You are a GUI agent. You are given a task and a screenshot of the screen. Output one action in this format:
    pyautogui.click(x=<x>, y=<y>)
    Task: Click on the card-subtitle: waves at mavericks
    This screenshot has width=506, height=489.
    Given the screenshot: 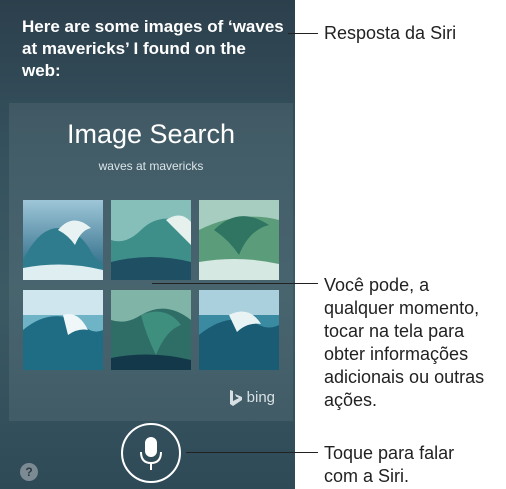 What is the action you would take?
    pyautogui.click(x=151, y=166)
    